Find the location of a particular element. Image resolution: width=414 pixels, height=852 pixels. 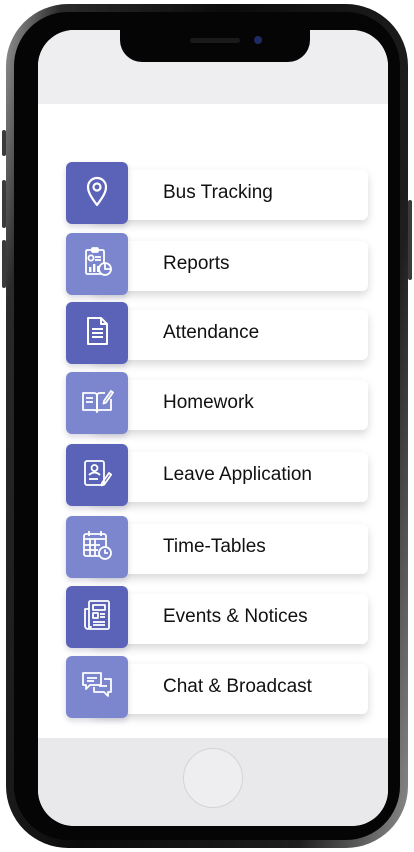

document-icon is located at coordinates (97, 333).